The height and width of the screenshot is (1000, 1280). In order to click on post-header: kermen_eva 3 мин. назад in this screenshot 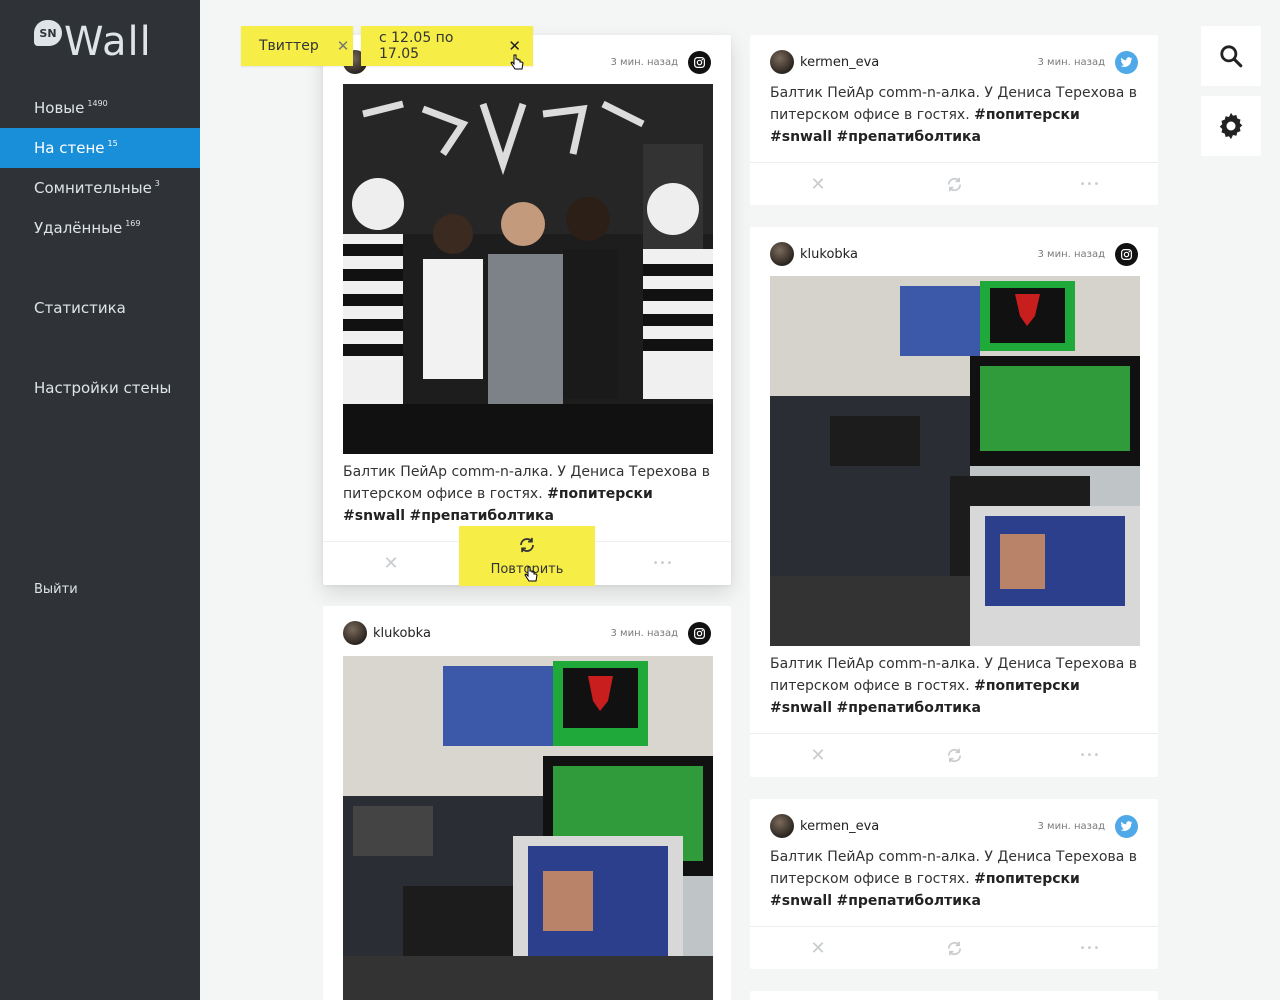, I will do `click(954, 62)`.